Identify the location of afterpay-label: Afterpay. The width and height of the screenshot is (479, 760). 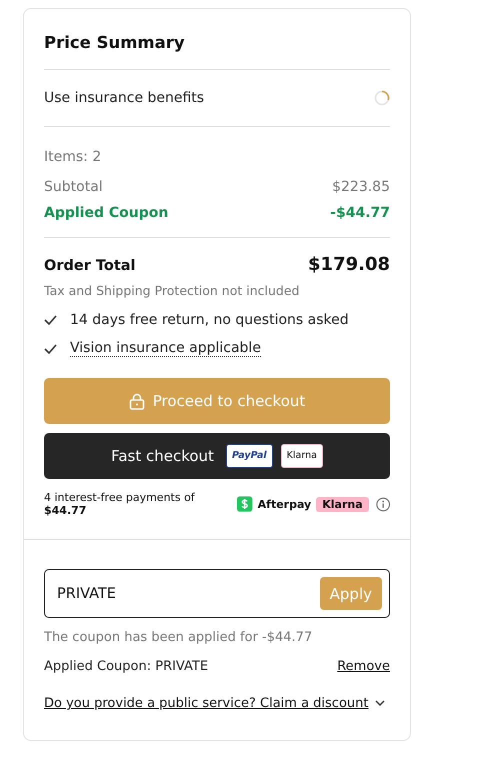
(285, 504).